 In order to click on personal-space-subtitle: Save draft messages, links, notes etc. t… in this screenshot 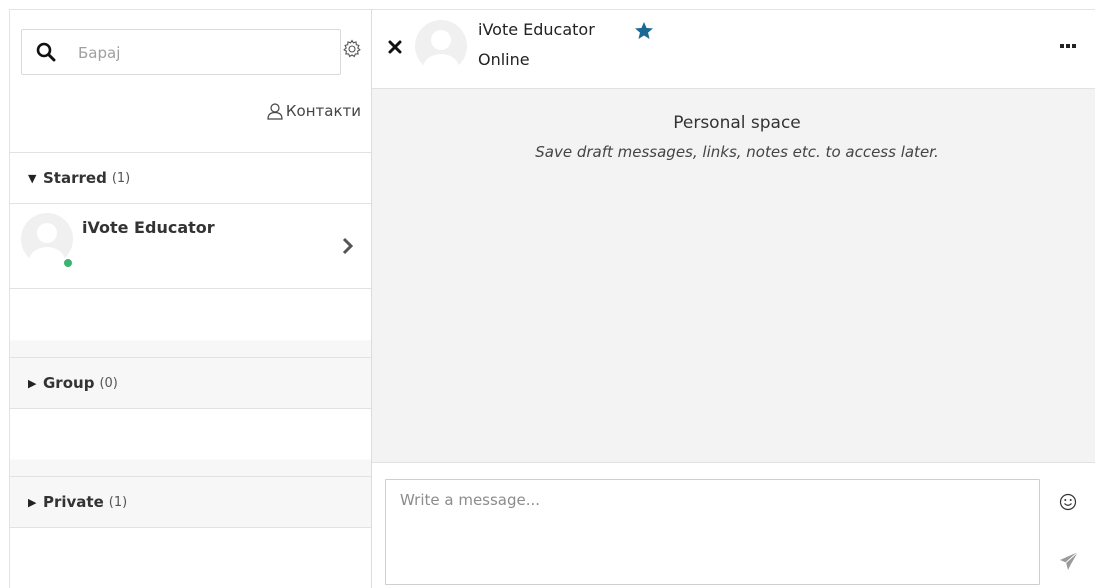, I will do `click(737, 152)`.